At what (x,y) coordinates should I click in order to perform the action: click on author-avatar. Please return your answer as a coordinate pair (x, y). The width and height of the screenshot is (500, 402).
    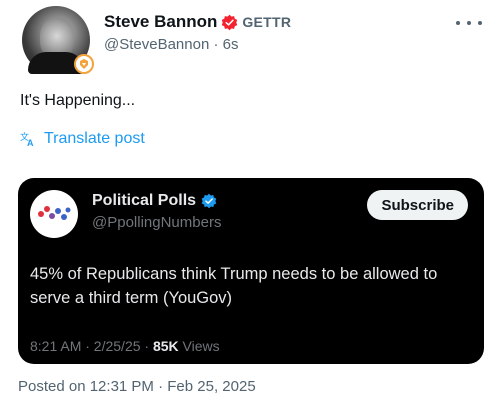
    Looking at the image, I should click on (58, 40).